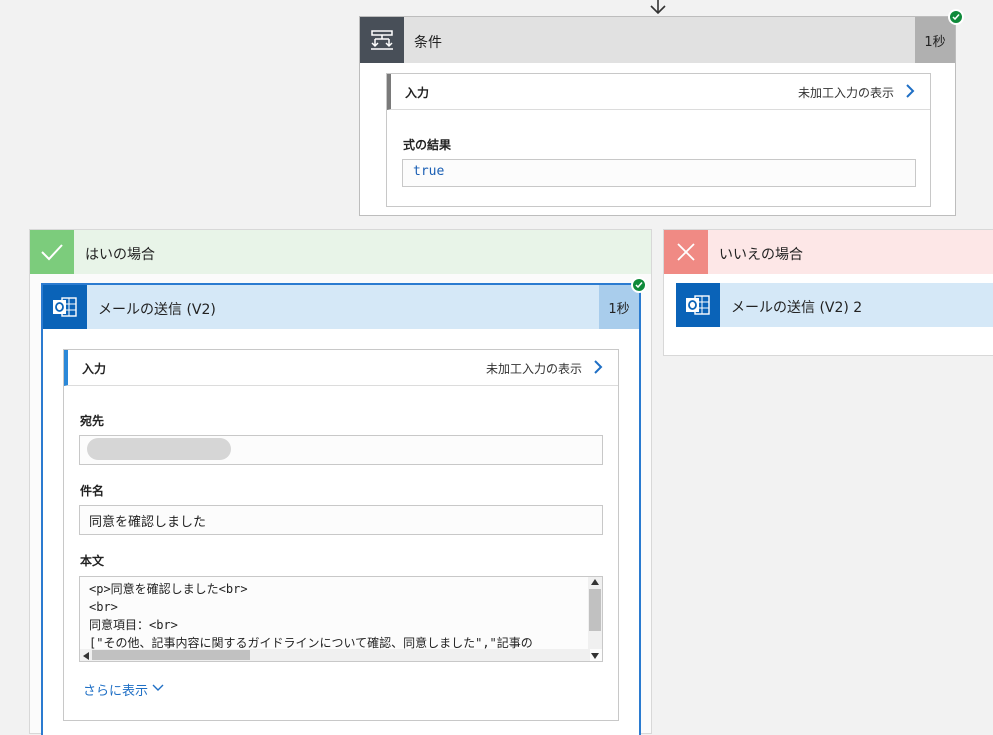 The width and height of the screenshot is (993, 735). I want to click on scroll-up-icon, so click(595, 582).